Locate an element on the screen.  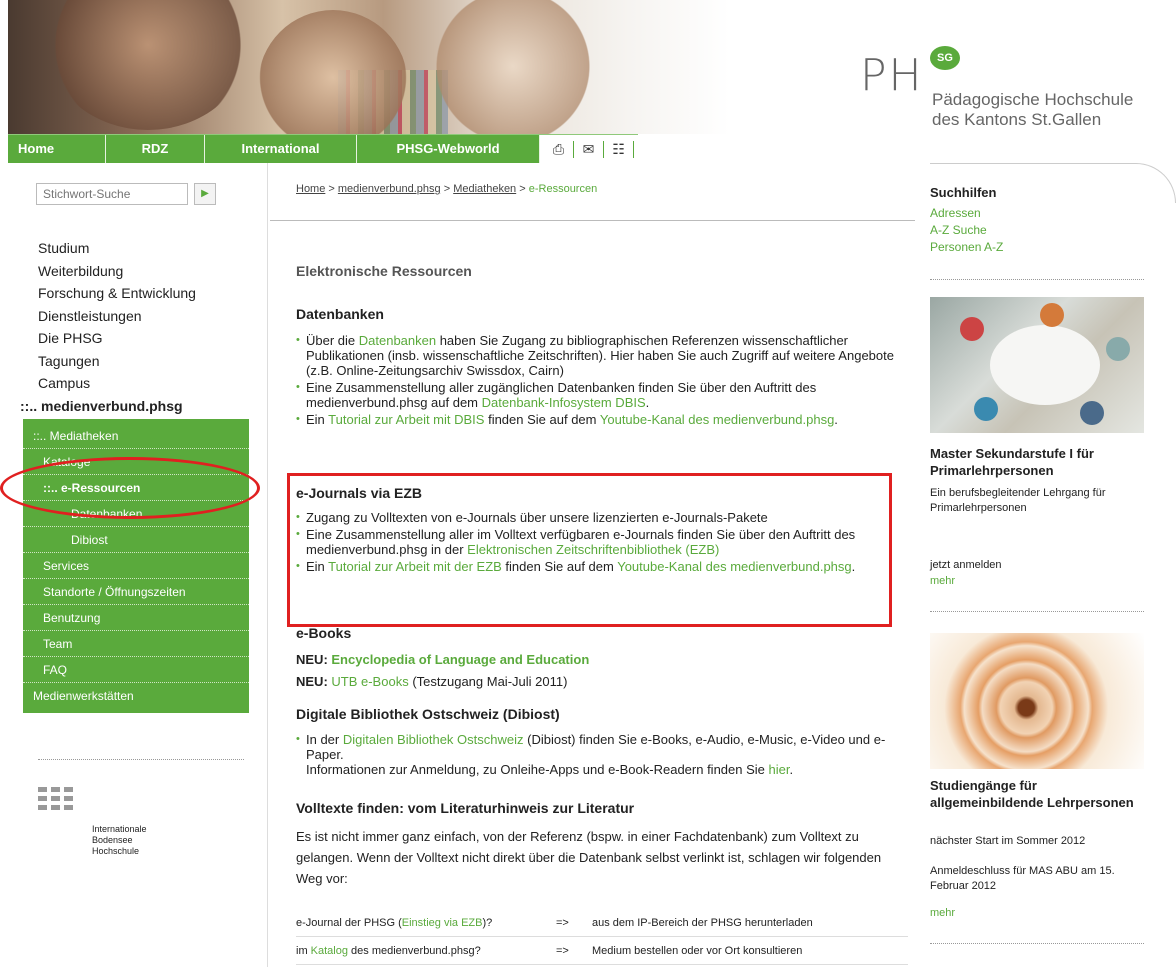
ezb-tutorial-link: Tutorial zur Arbeit mit der EZB is located at coordinates (415, 566).